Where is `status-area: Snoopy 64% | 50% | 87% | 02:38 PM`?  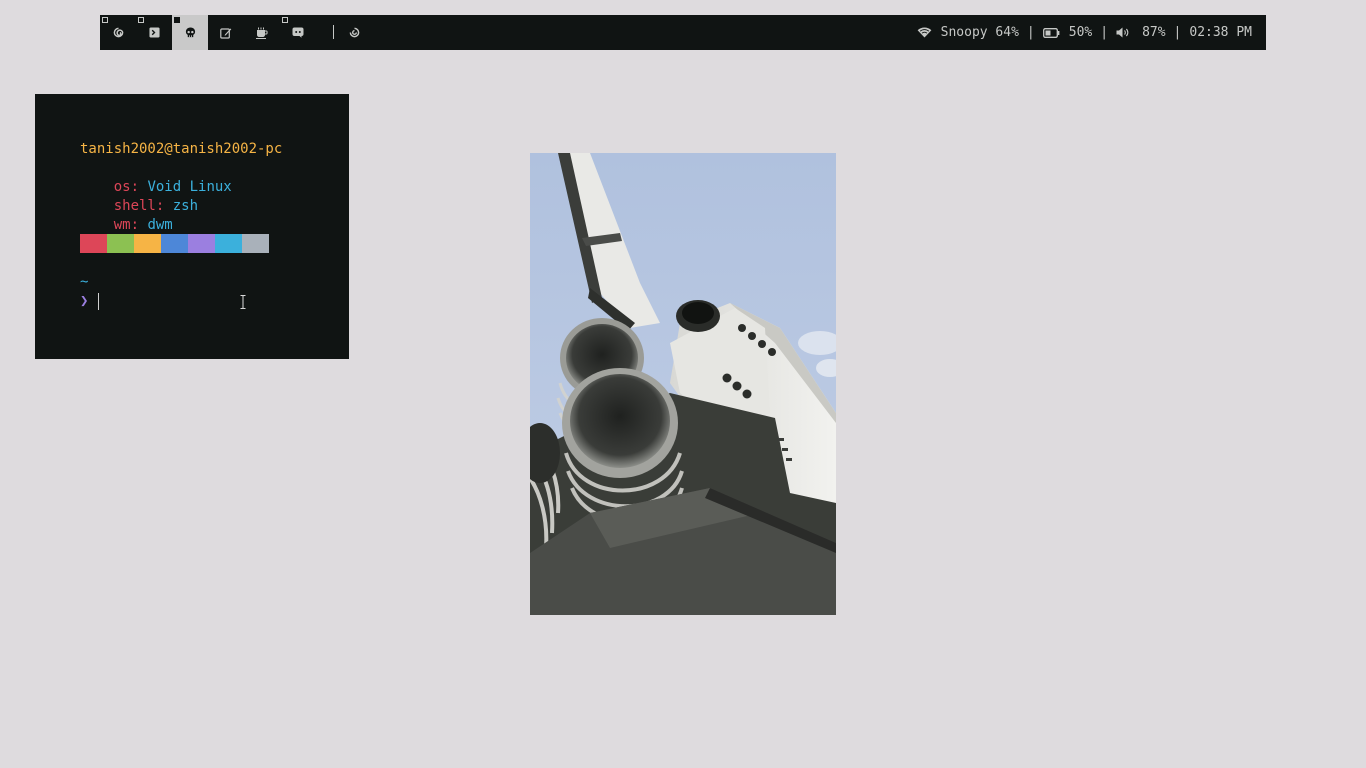
status-area: Snoopy 64% | 50% | 87% | 02:38 PM is located at coordinates (1084, 32).